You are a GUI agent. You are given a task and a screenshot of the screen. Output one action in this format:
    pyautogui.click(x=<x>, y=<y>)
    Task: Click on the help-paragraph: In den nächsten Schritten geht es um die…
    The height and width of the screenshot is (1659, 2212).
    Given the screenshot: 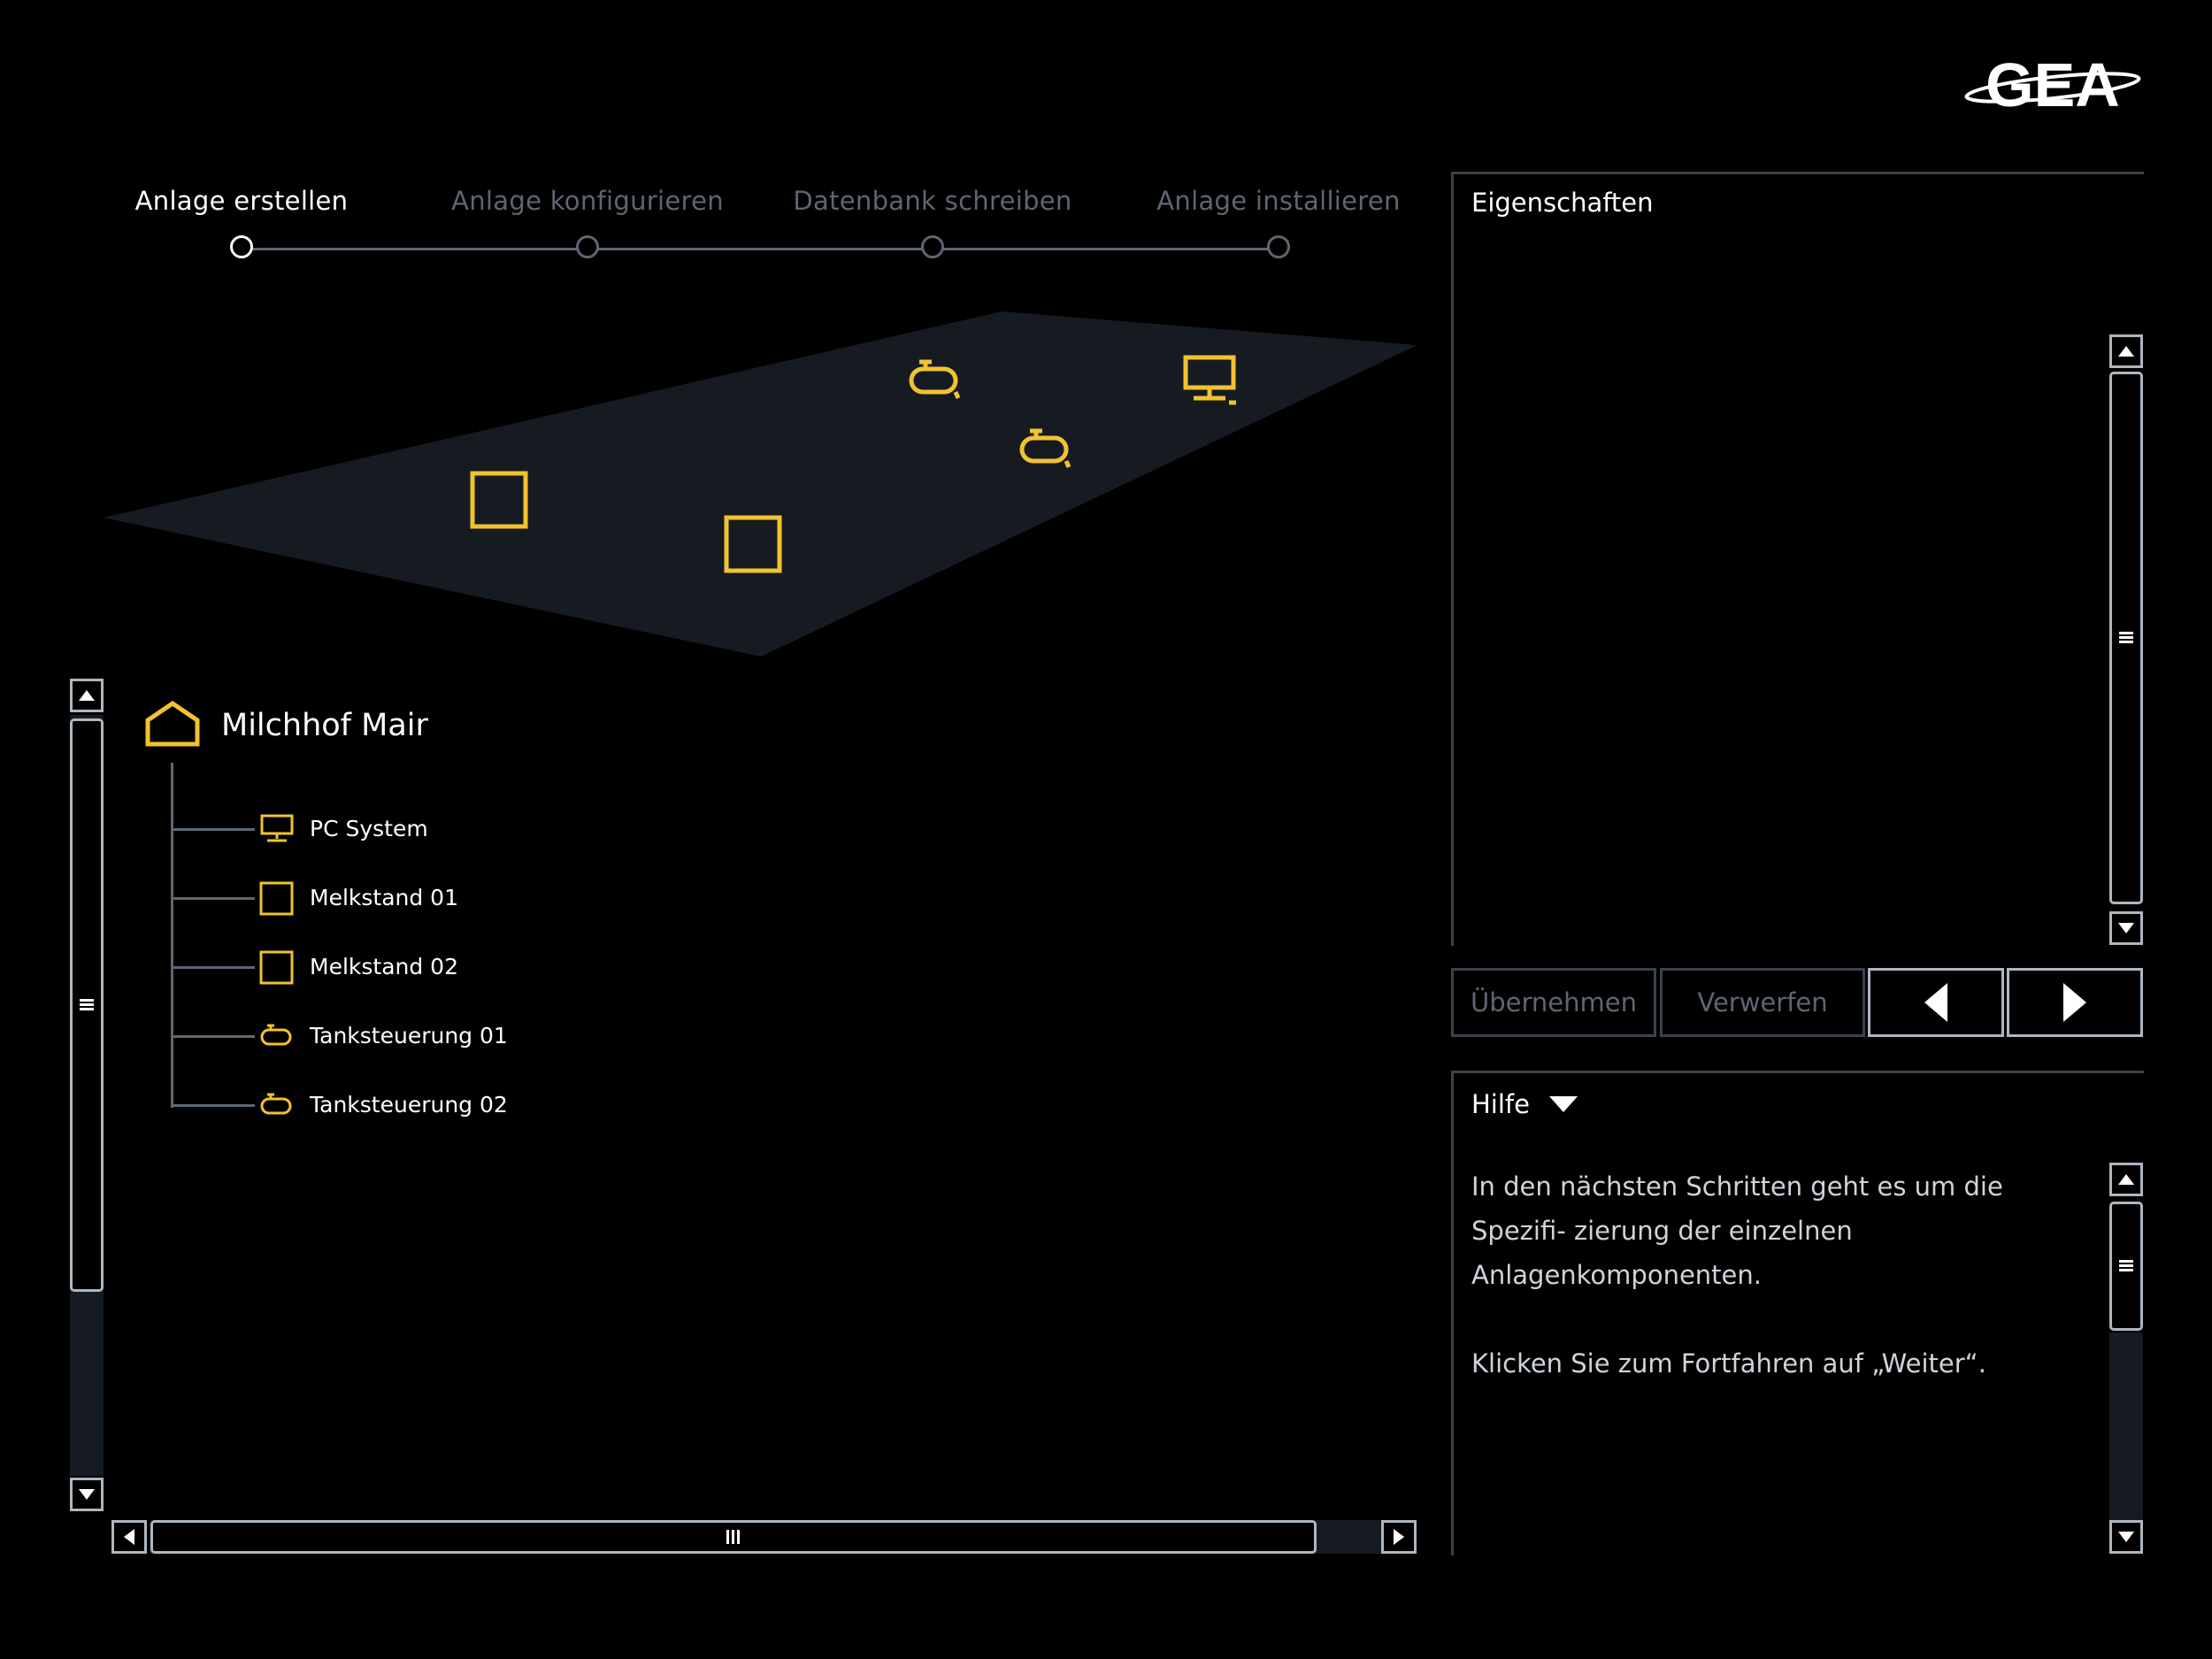 What is the action you would take?
    pyautogui.click(x=1737, y=1230)
    